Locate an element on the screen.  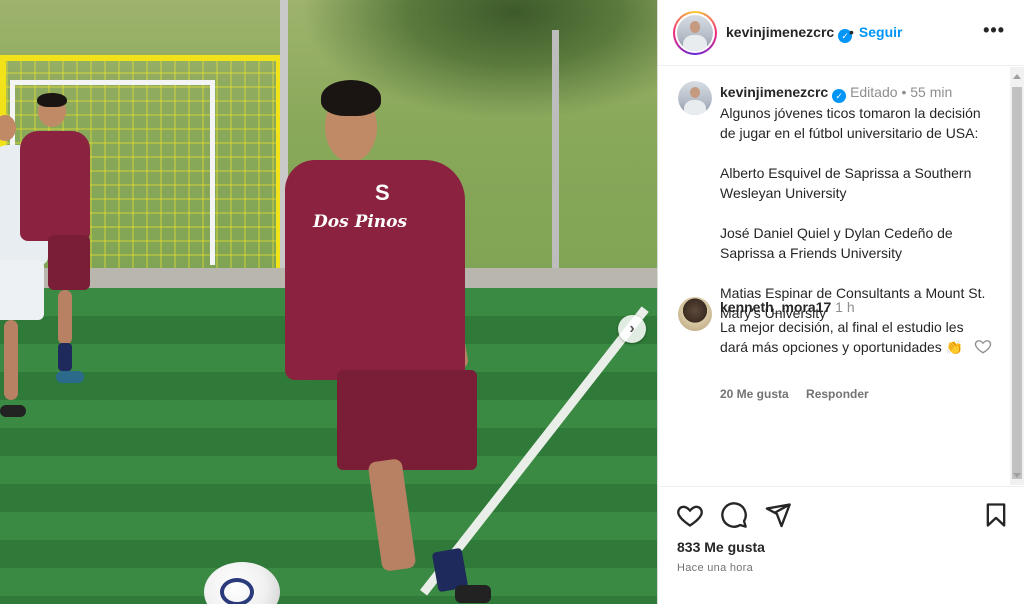
header-username: kevinjimenezcrc ✓ is located at coordinates (789, 33).